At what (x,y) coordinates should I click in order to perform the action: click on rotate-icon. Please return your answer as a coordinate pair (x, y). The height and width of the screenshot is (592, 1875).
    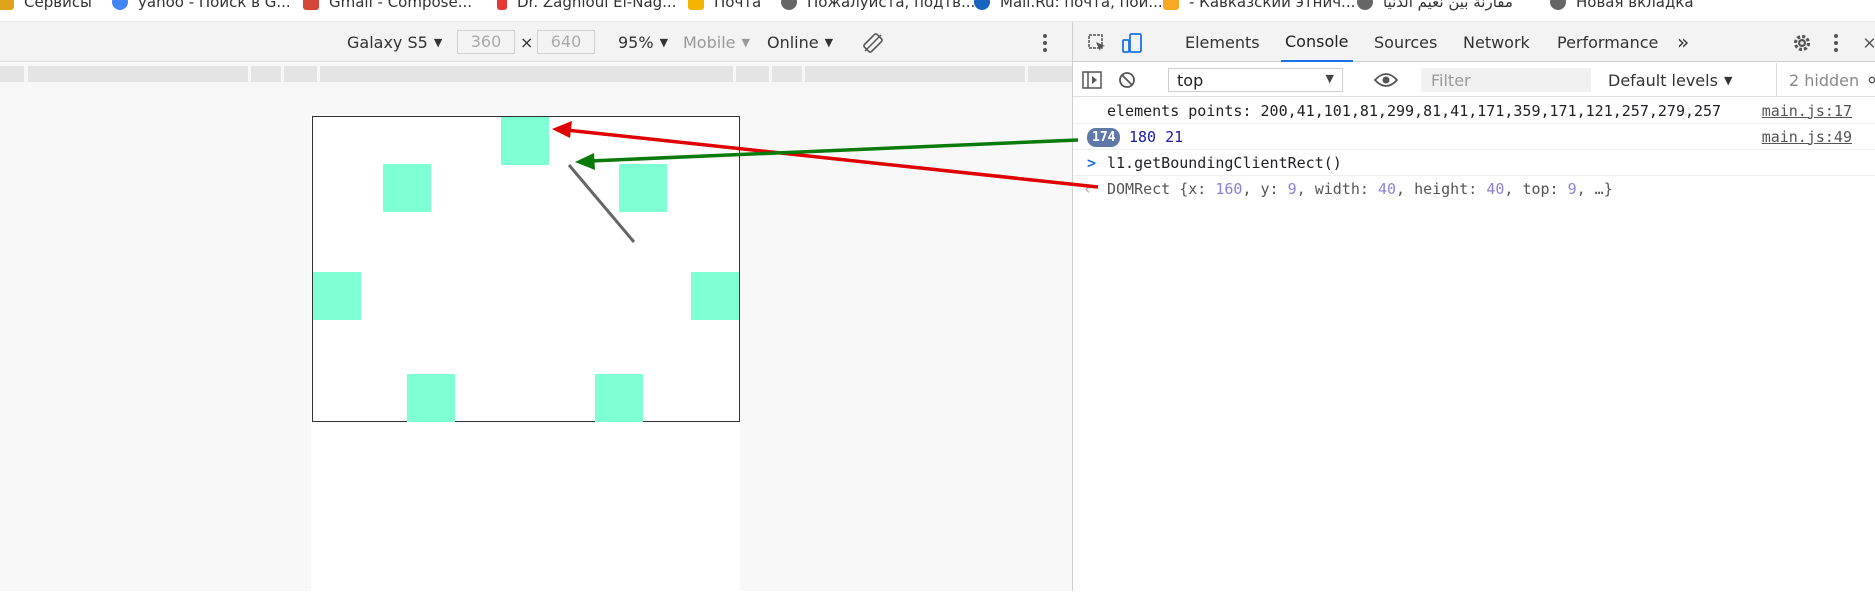
    Looking at the image, I should click on (873, 43).